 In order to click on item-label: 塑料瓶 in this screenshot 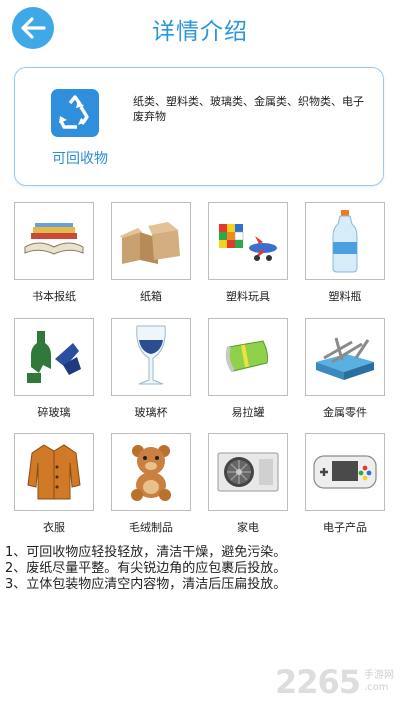, I will do `click(345, 296)`.